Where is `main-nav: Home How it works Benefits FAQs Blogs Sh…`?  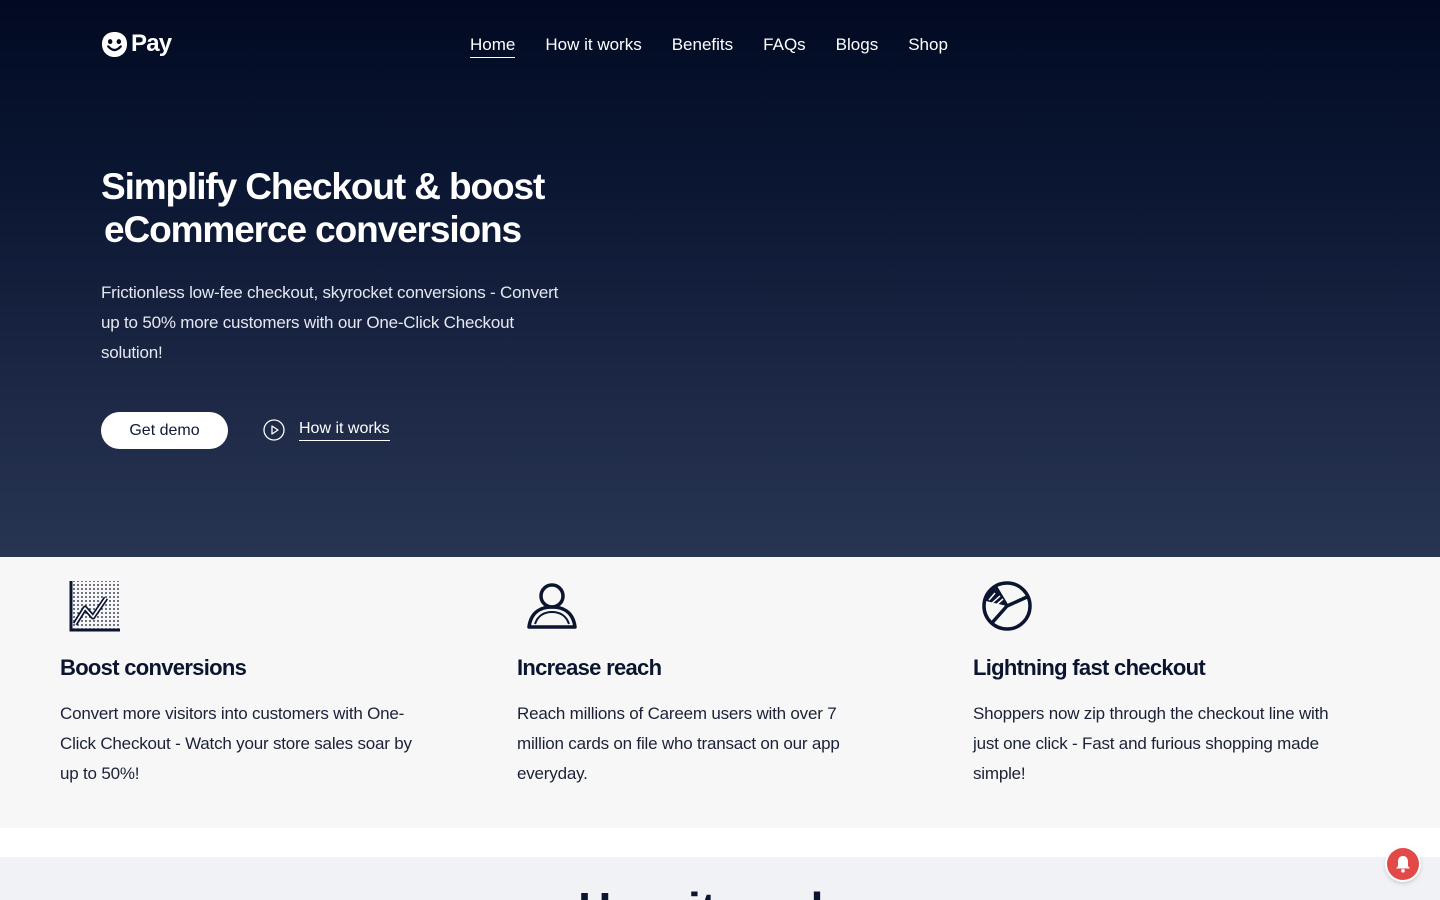
main-nav: Home How it works Benefits FAQs Blogs Sh… is located at coordinates (709, 46).